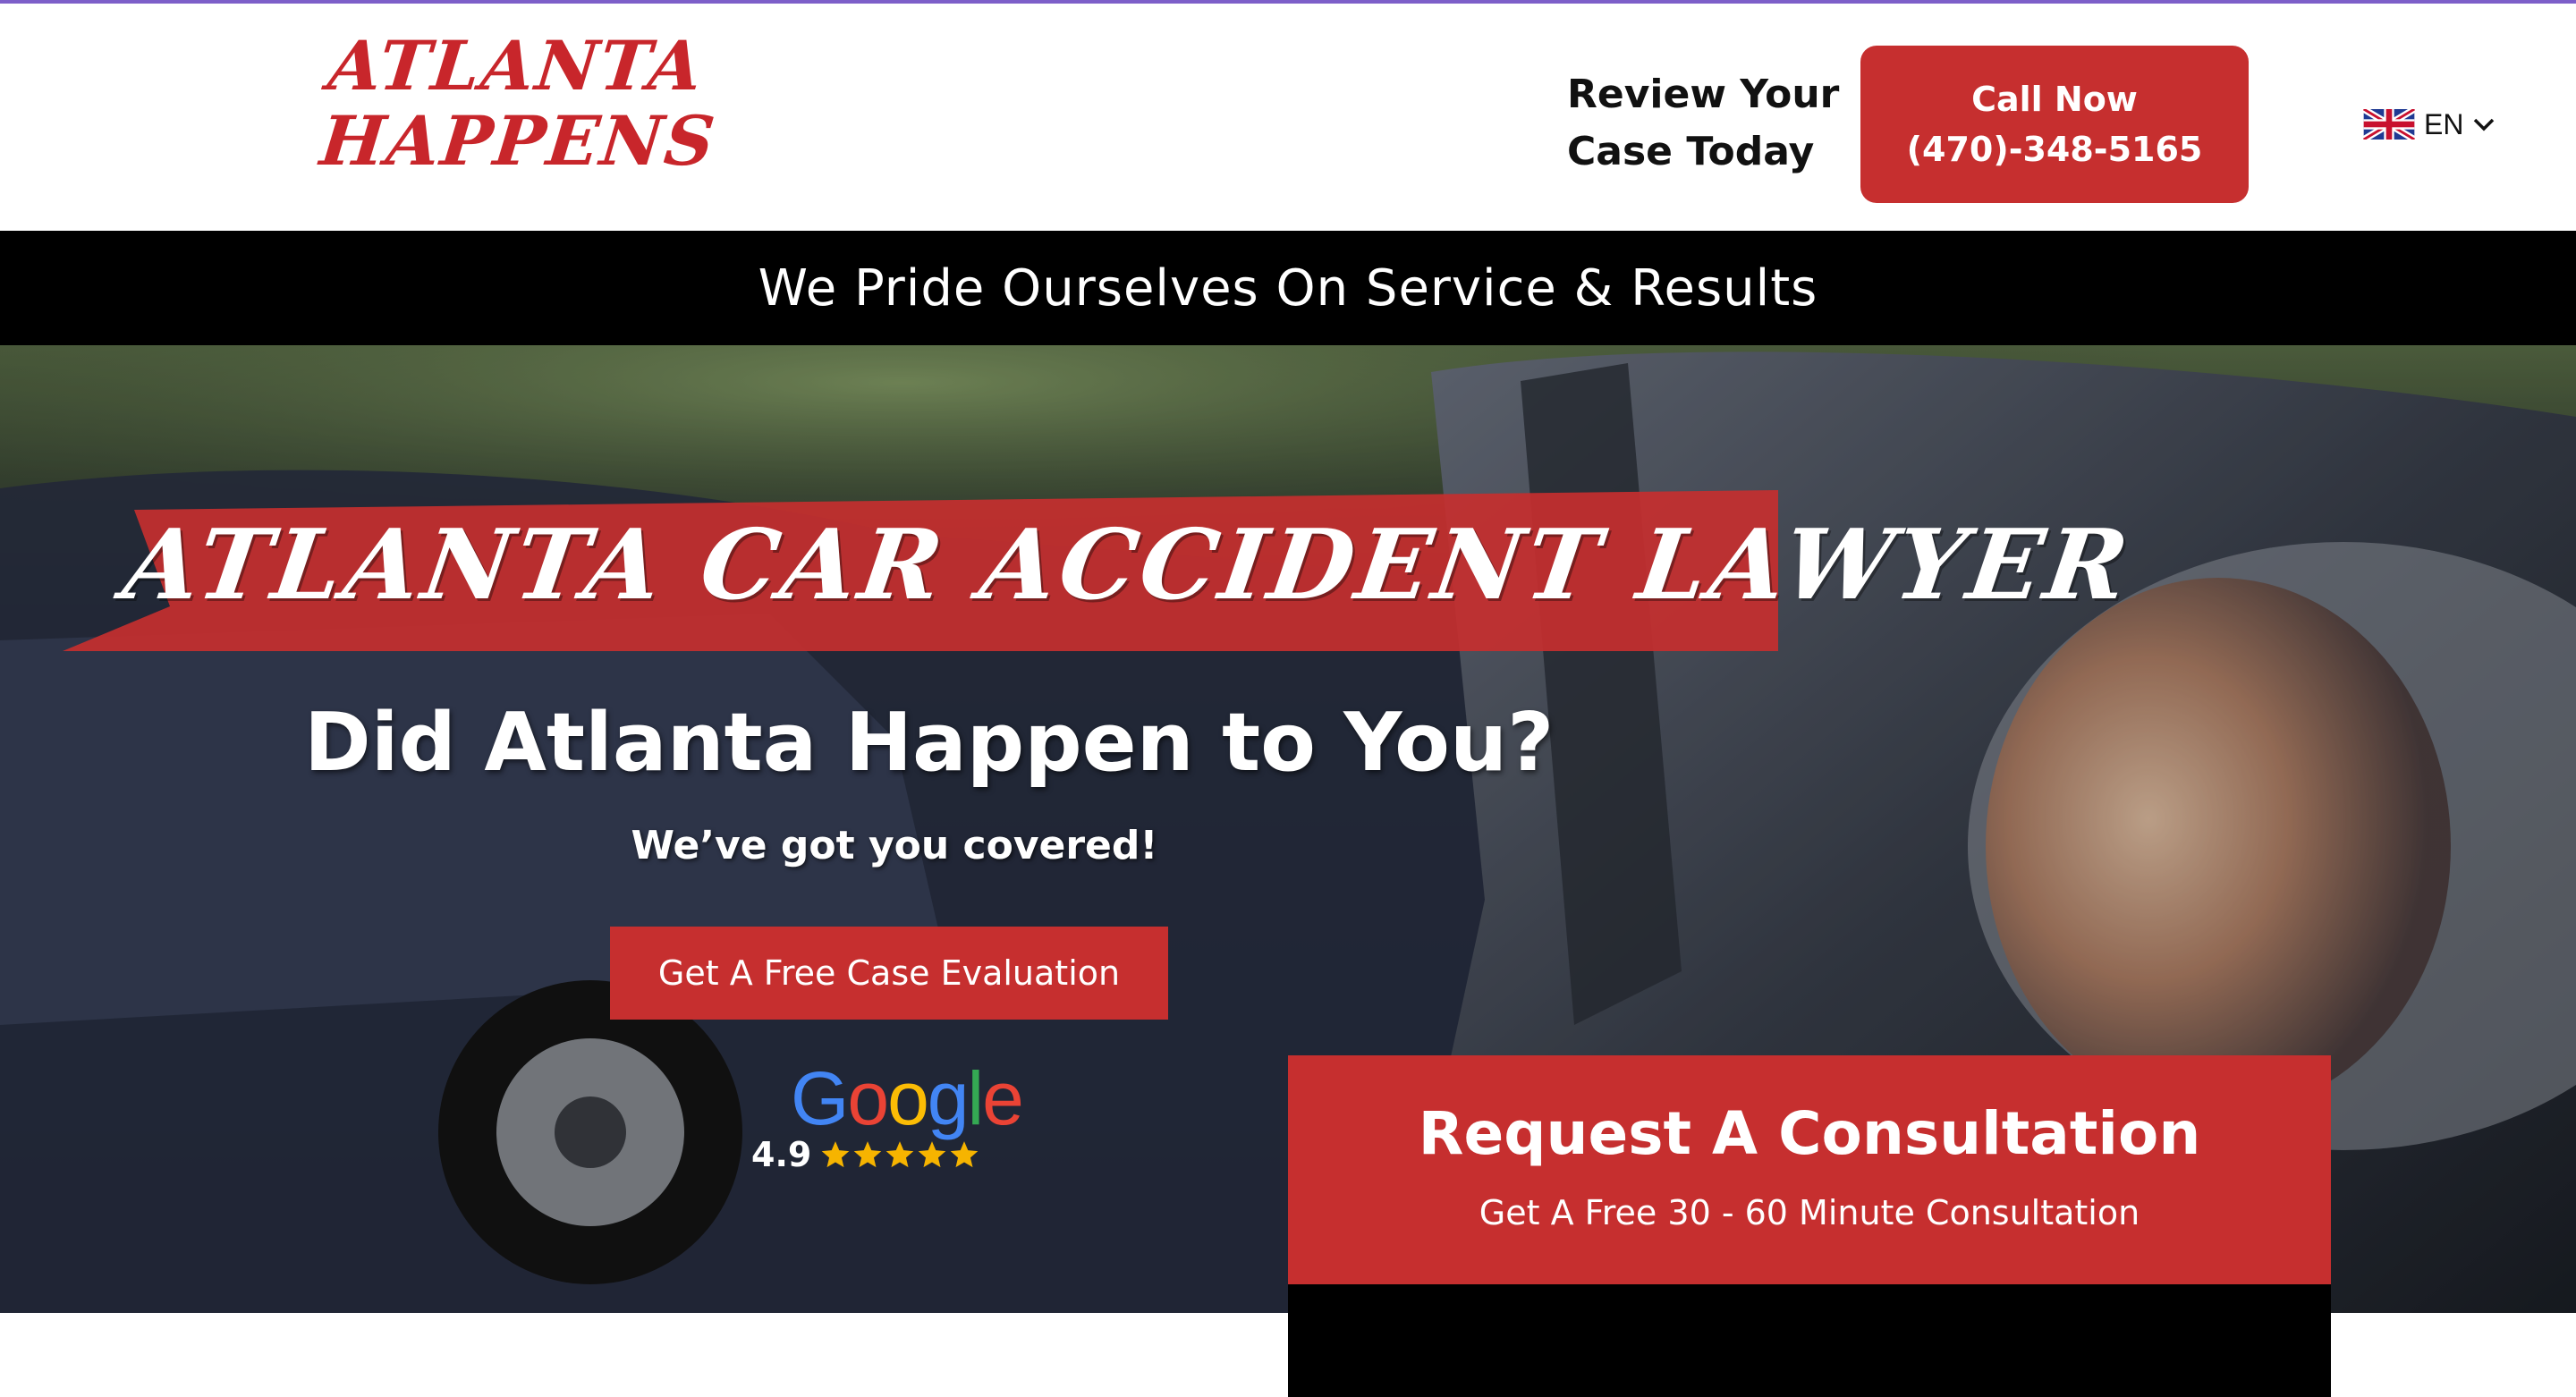 The image size is (2576, 1397). I want to click on rating-row: 4.9, so click(865, 1154).